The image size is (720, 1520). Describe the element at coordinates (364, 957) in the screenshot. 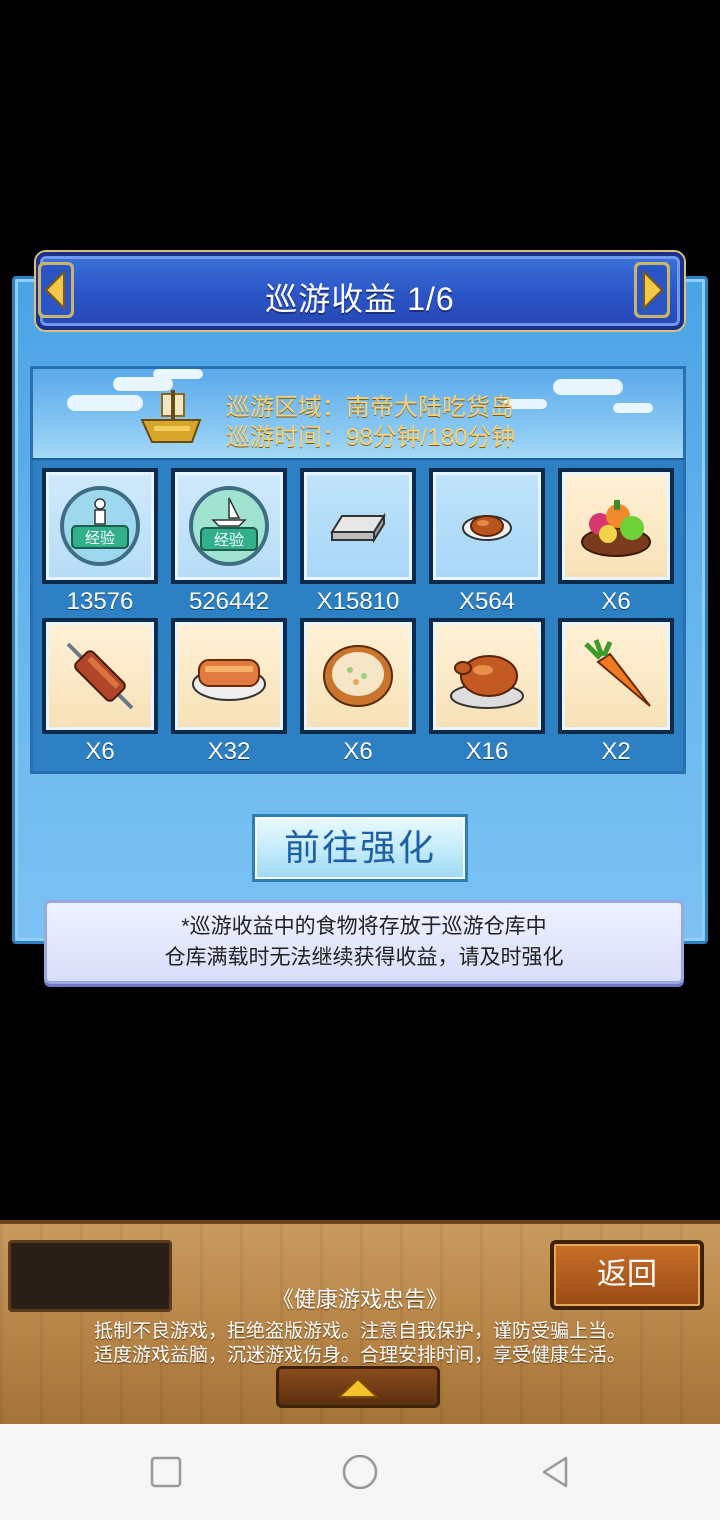

I see `notice-line-2: 仓库满载时无法继续获得收益，请及时强化` at that location.